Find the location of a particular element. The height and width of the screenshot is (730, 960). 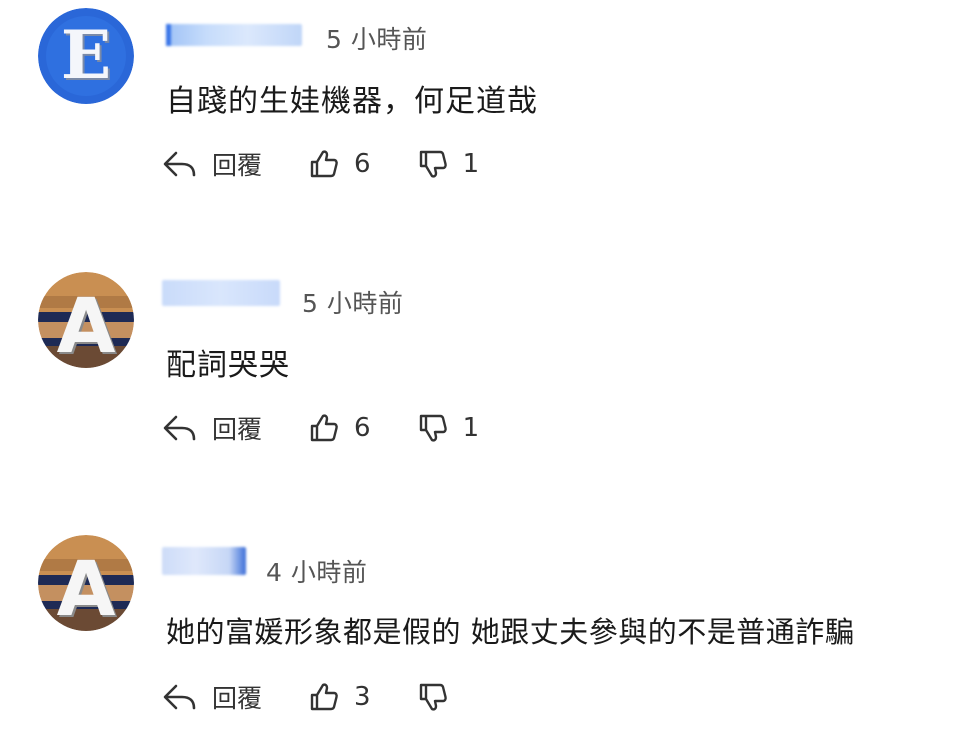

avatar: E E is located at coordinates (86, 56).